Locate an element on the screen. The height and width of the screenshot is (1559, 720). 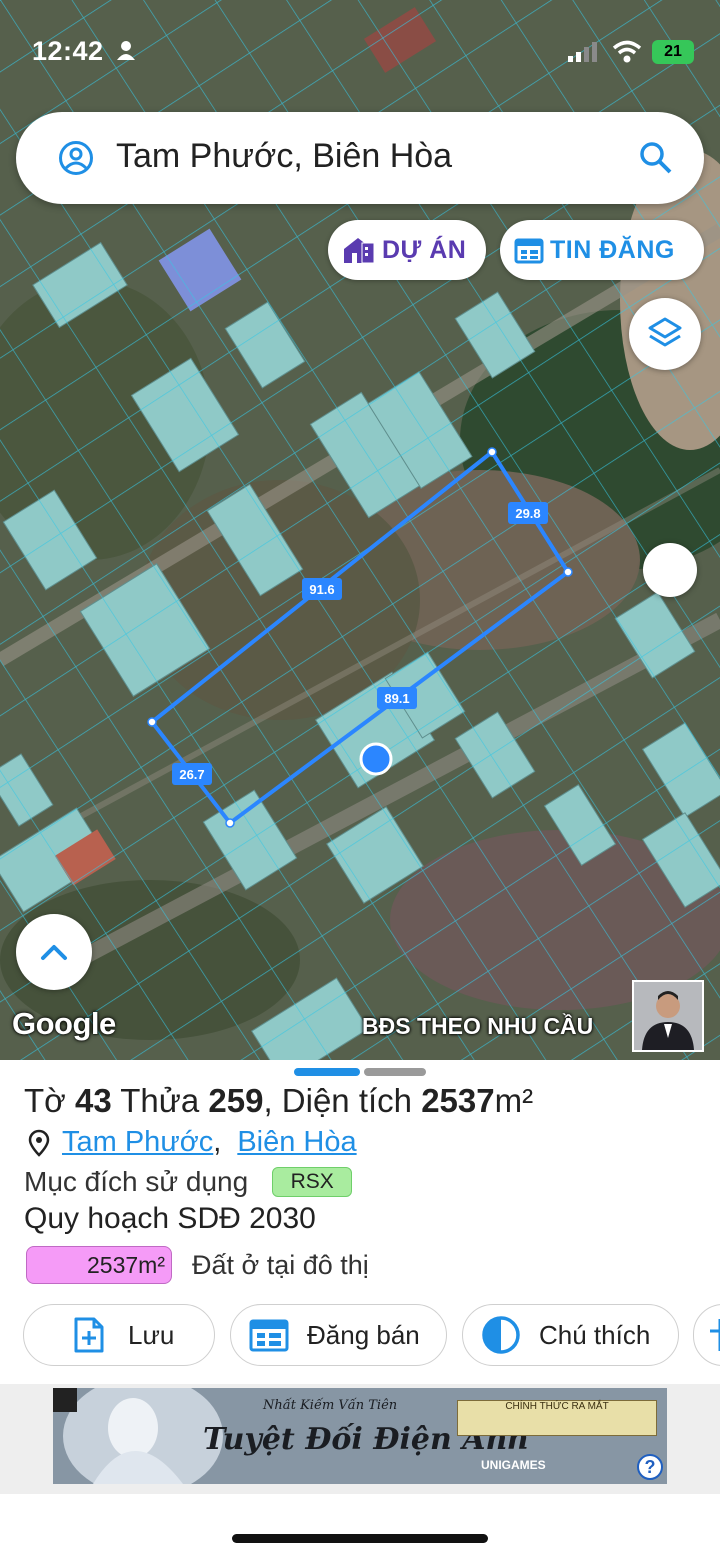
projects-chip-label: DỰ ÁN is located at coordinates (424, 249).